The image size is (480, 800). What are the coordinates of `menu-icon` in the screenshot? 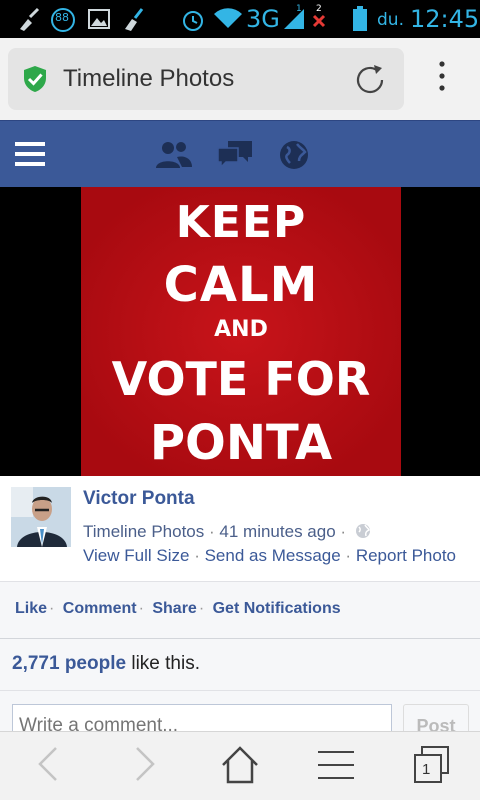 It's located at (336, 765).